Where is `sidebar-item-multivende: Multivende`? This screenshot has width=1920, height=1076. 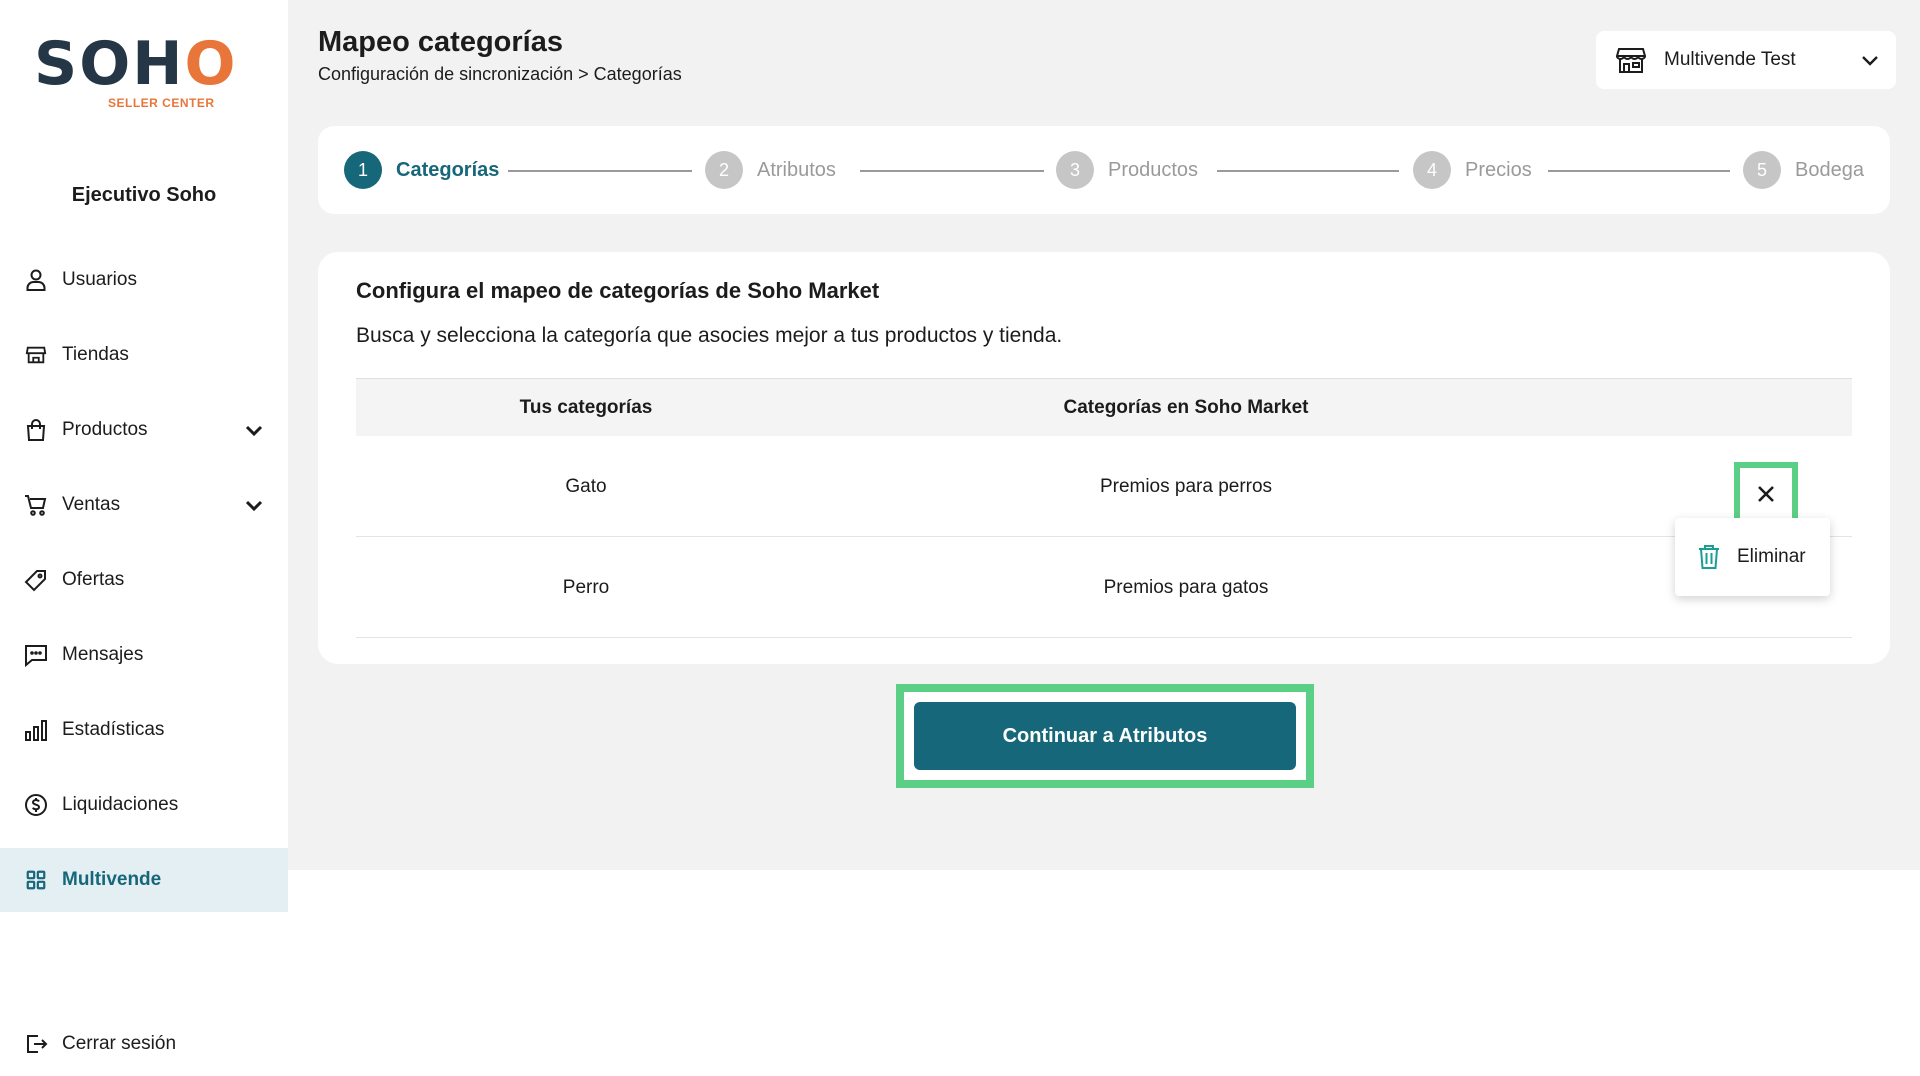 sidebar-item-multivende: Multivende is located at coordinates (144, 880).